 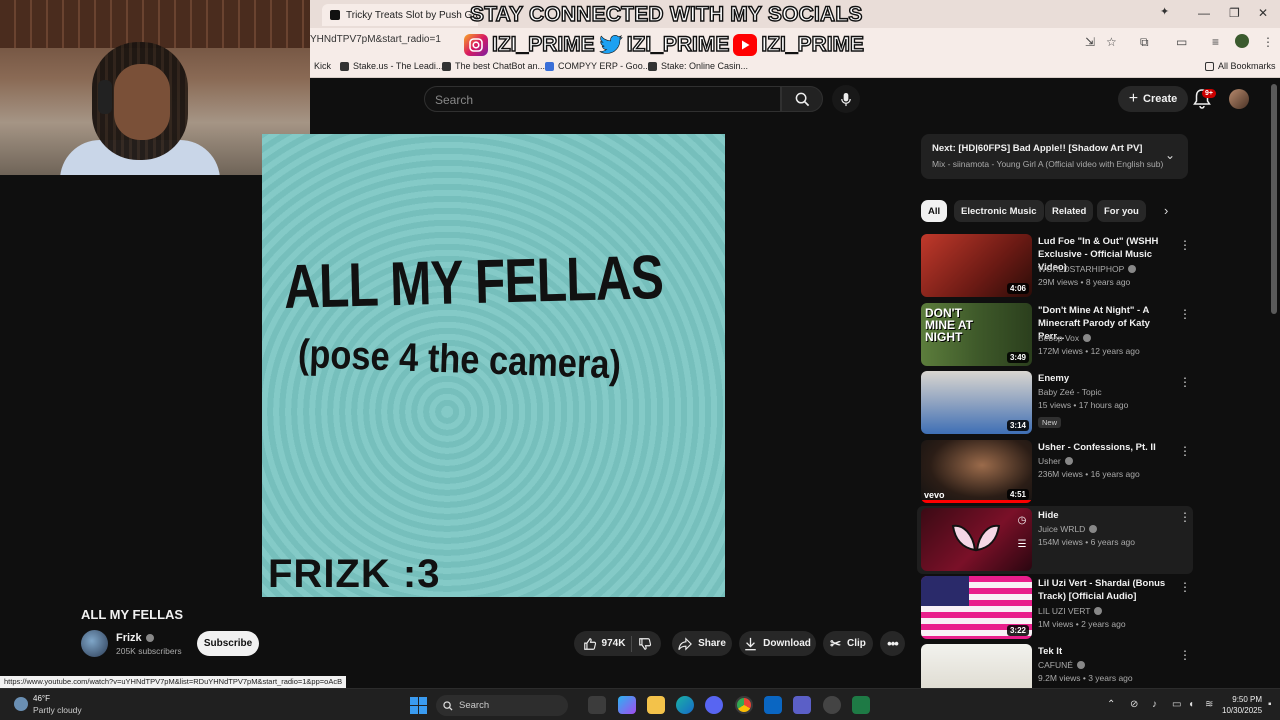 I want to click on clip-button: ✂ Clip, so click(x=848, y=643).